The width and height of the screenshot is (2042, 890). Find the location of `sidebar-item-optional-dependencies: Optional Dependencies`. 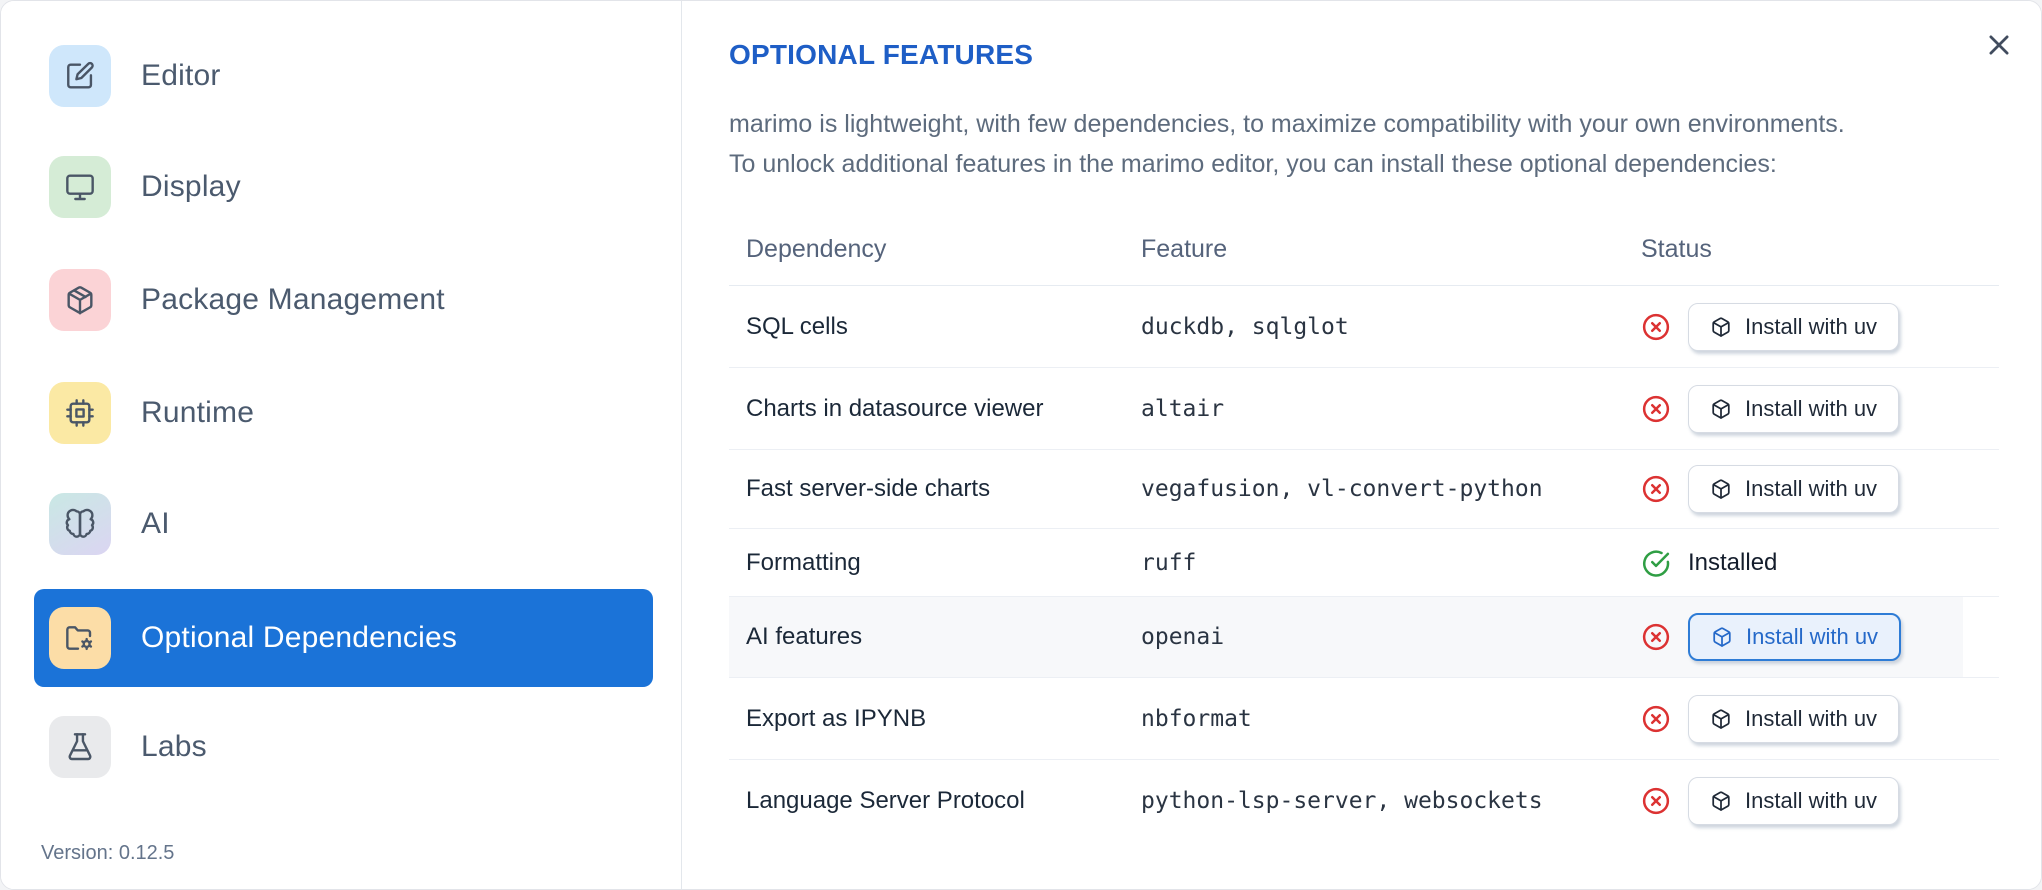

sidebar-item-optional-dependencies: Optional Dependencies is located at coordinates (343, 638).